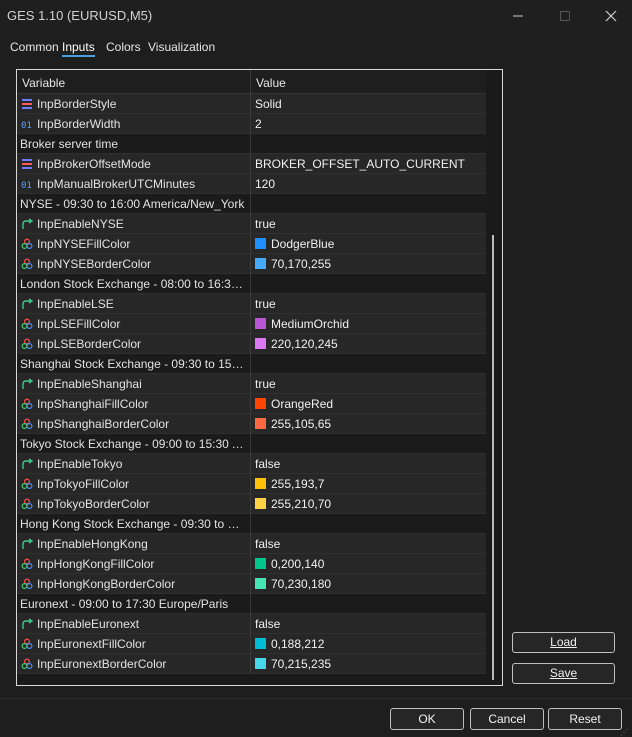 This screenshot has height=737, width=632. I want to click on group-row: Euronext - 09:00 to 17:30 Europe/Paris, so click(251, 604).